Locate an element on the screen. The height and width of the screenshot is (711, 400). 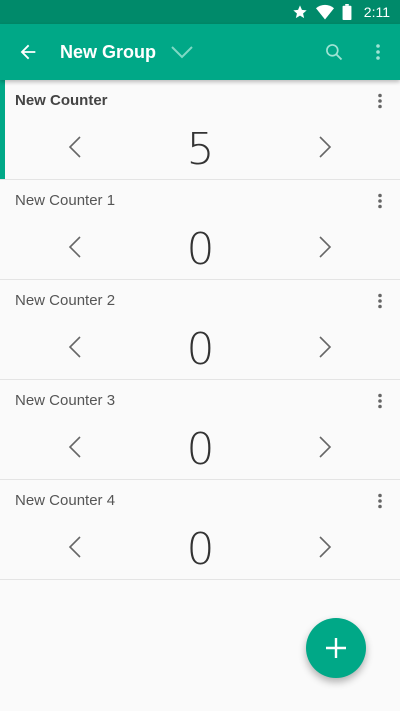
counter-row: New Counter 2 0 is located at coordinates (200, 330).